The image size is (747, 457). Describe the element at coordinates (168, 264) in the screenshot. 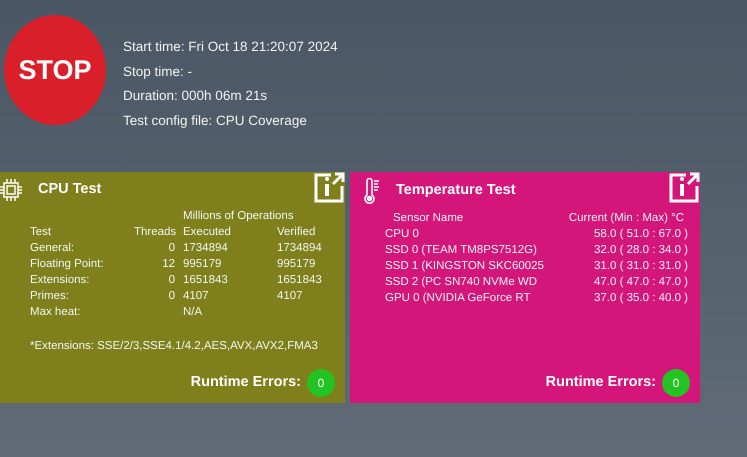

I see `table-cell-text: 12` at that location.